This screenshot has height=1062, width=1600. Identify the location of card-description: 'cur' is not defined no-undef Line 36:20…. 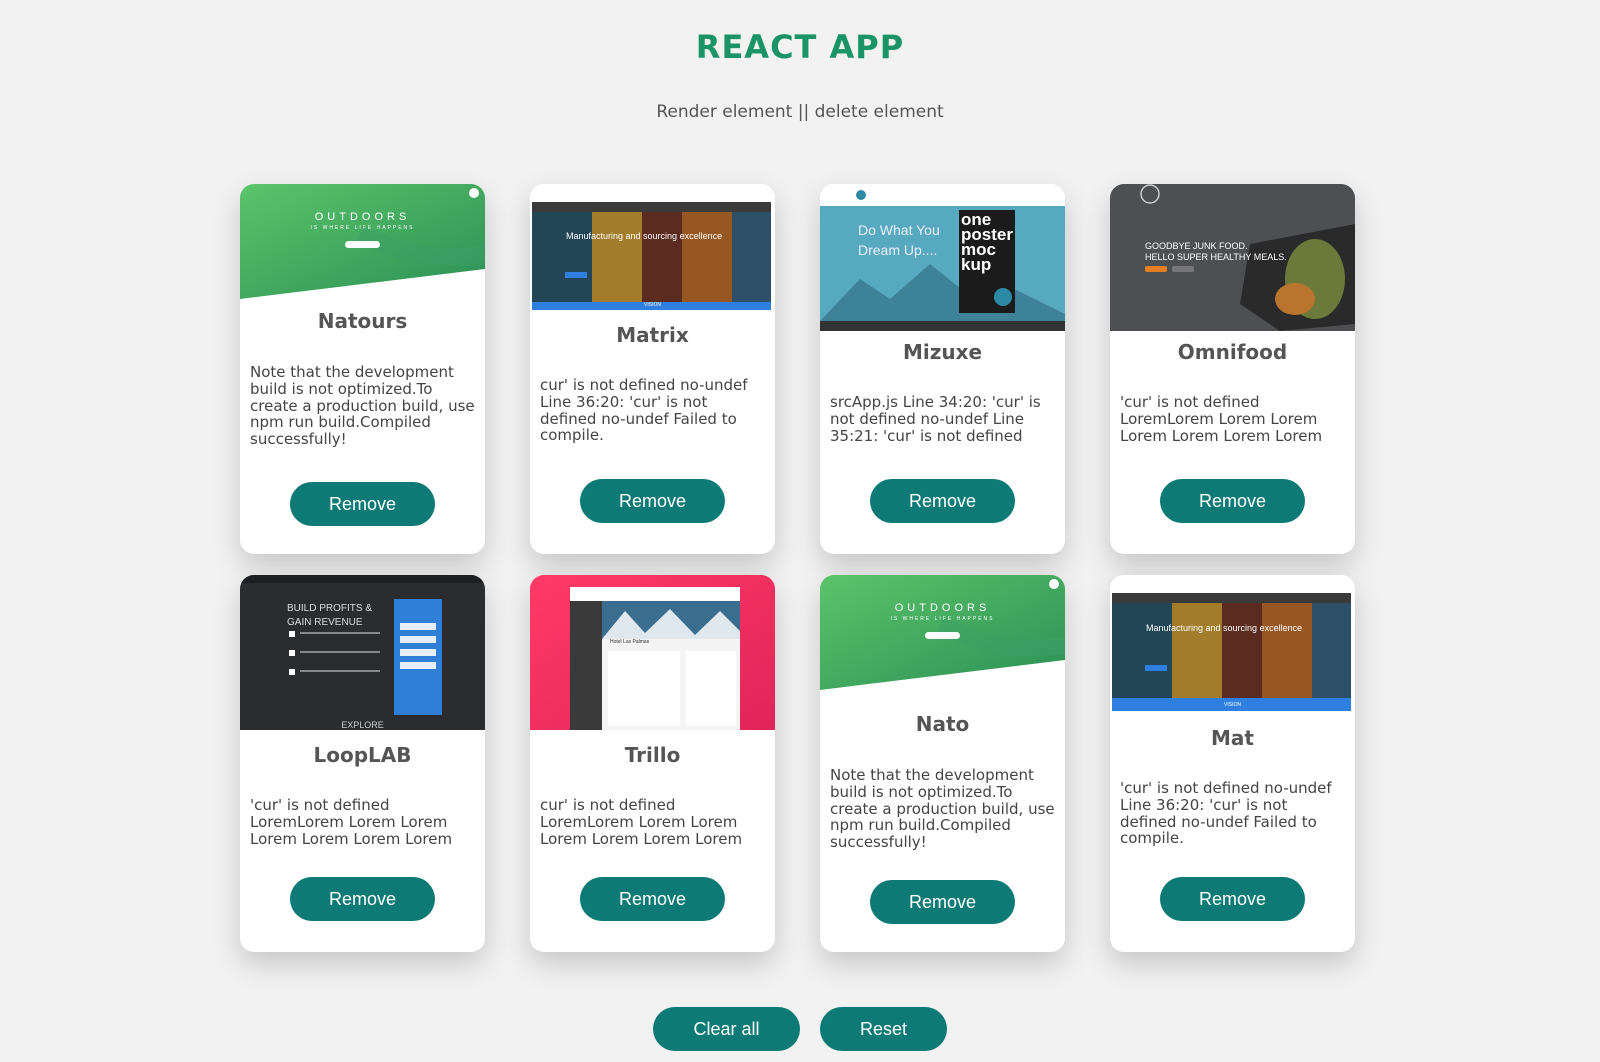
(1226, 813).